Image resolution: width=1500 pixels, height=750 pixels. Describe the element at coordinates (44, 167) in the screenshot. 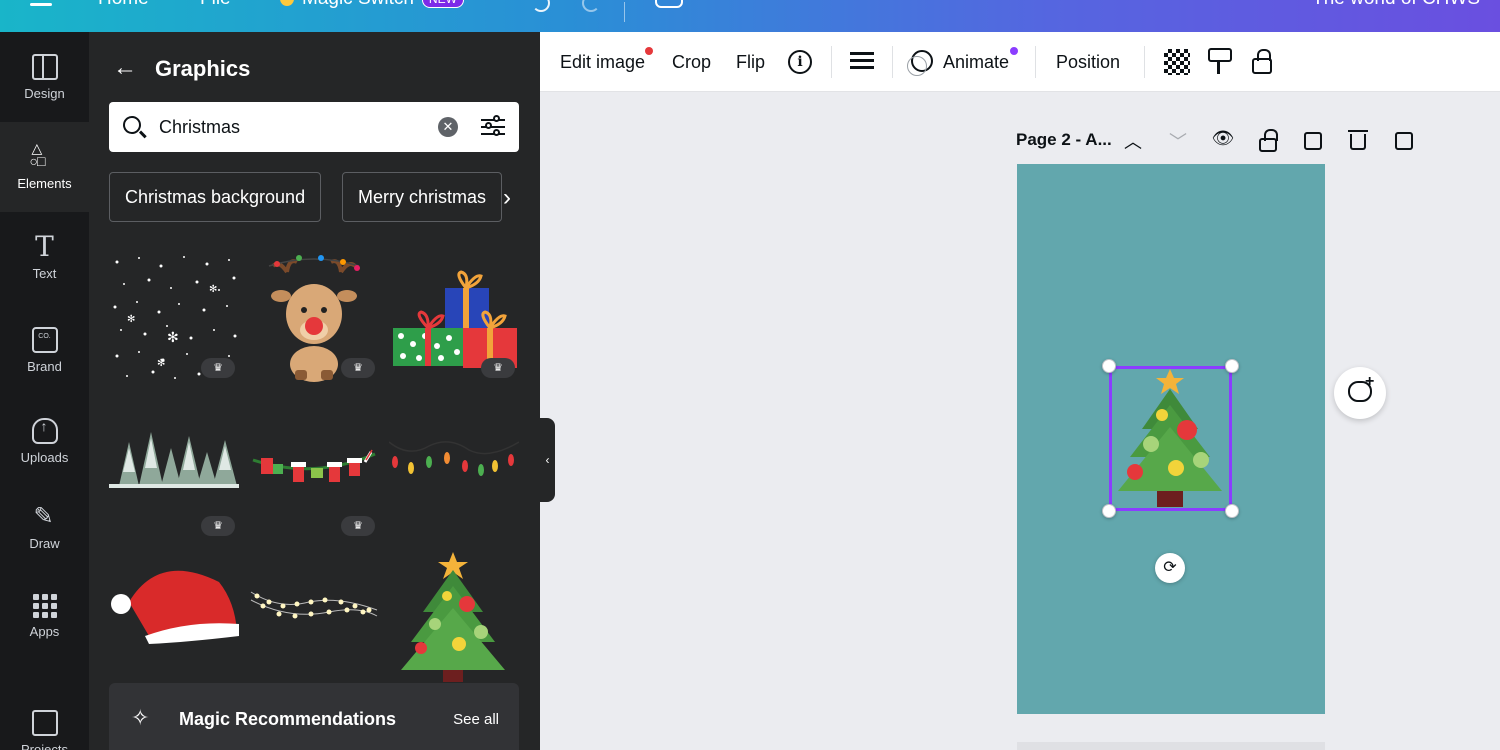

I see `rail-item-elements: Elements` at that location.